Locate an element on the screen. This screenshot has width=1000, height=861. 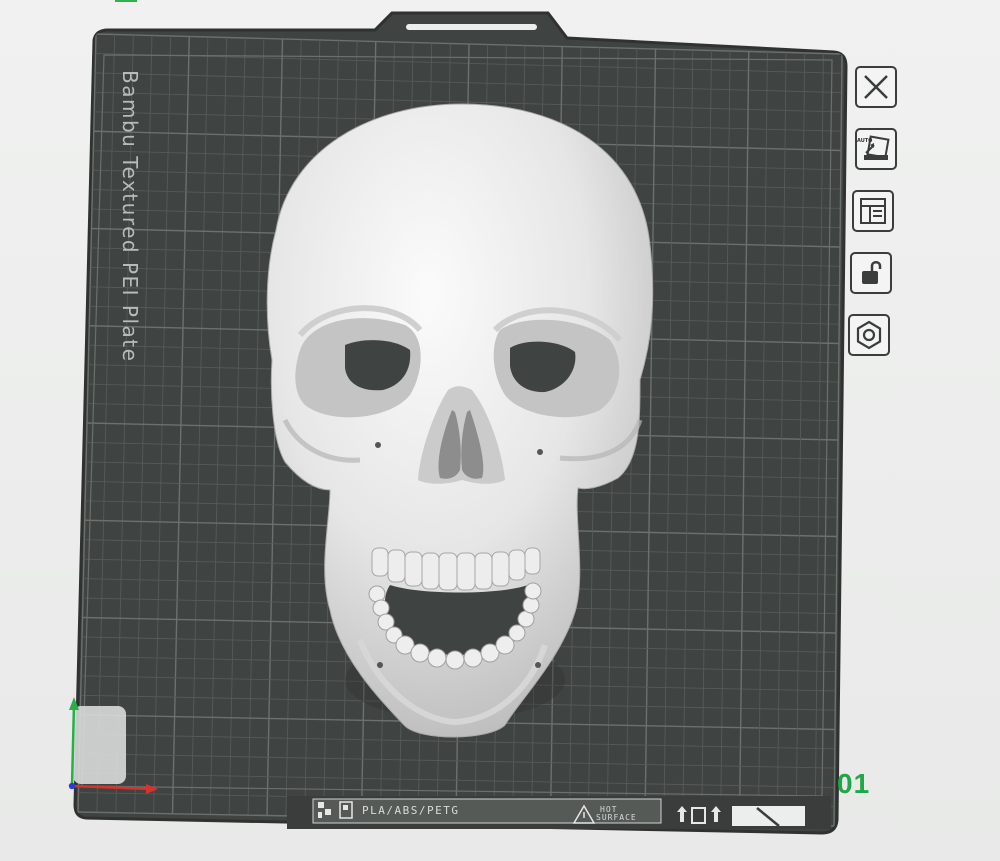
unlock-icon is located at coordinates (872, 272).